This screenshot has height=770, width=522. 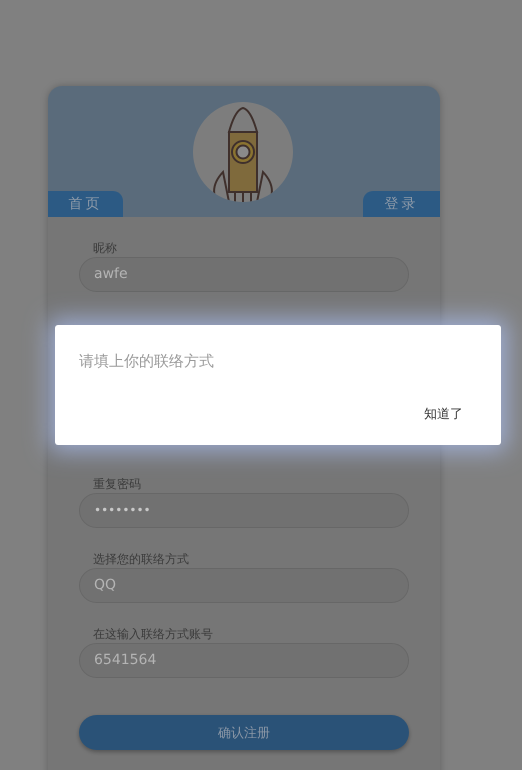 What do you see at coordinates (244, 510) in the screenshot?
I see `password-field: ••••••••` at bounding box center [244, 510].